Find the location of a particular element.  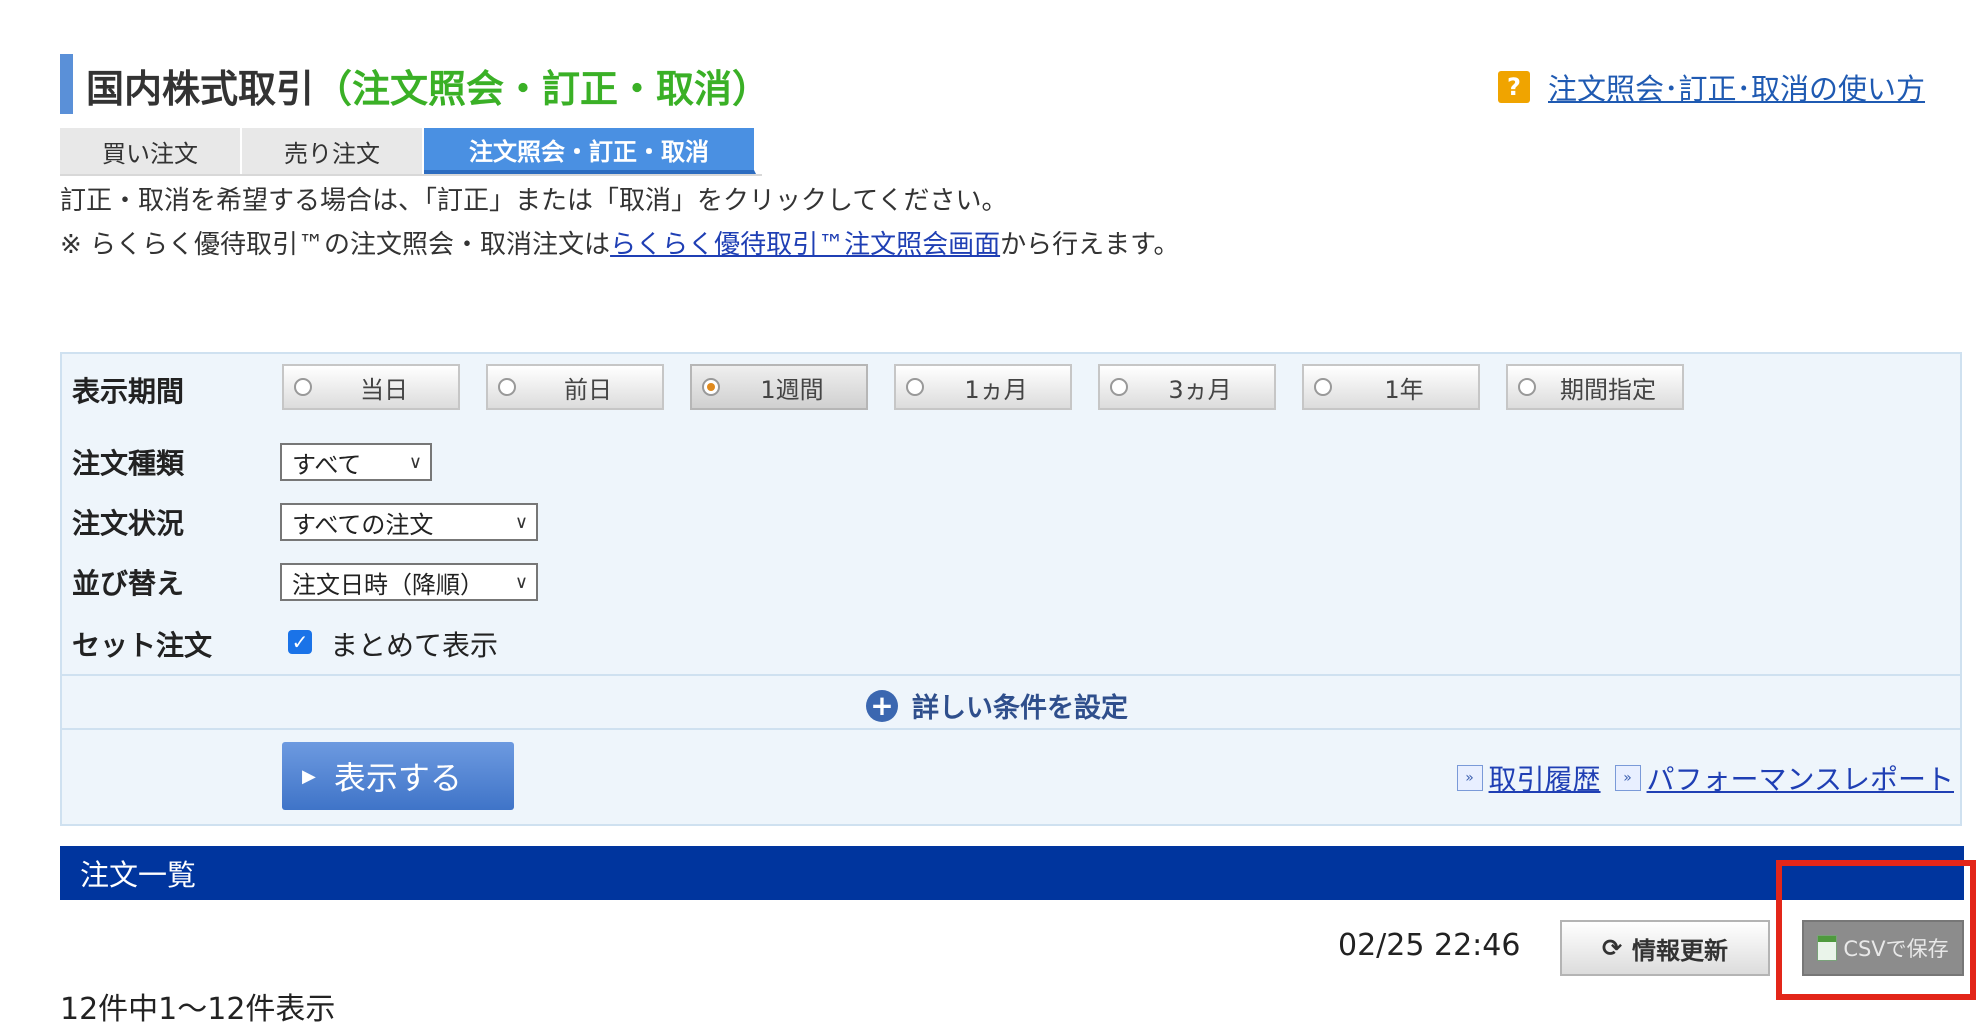

period-option-label: 1週間 is located at coordinates (792, 389).